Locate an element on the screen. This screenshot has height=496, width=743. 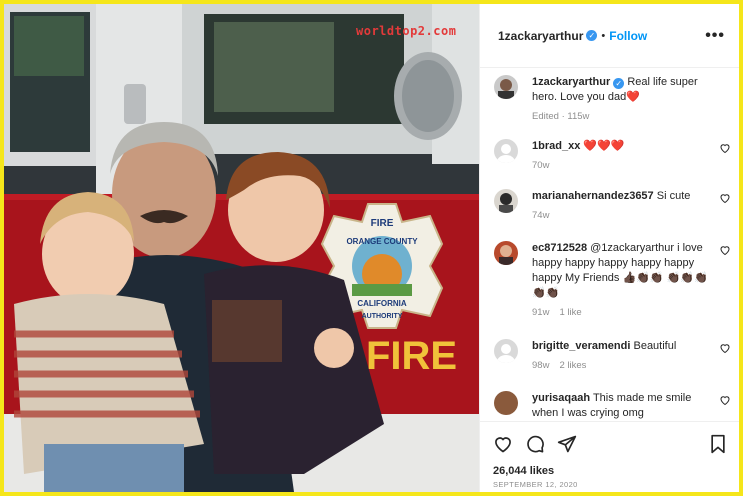
comment-bubble-icon is located at coordinates (535, 444).